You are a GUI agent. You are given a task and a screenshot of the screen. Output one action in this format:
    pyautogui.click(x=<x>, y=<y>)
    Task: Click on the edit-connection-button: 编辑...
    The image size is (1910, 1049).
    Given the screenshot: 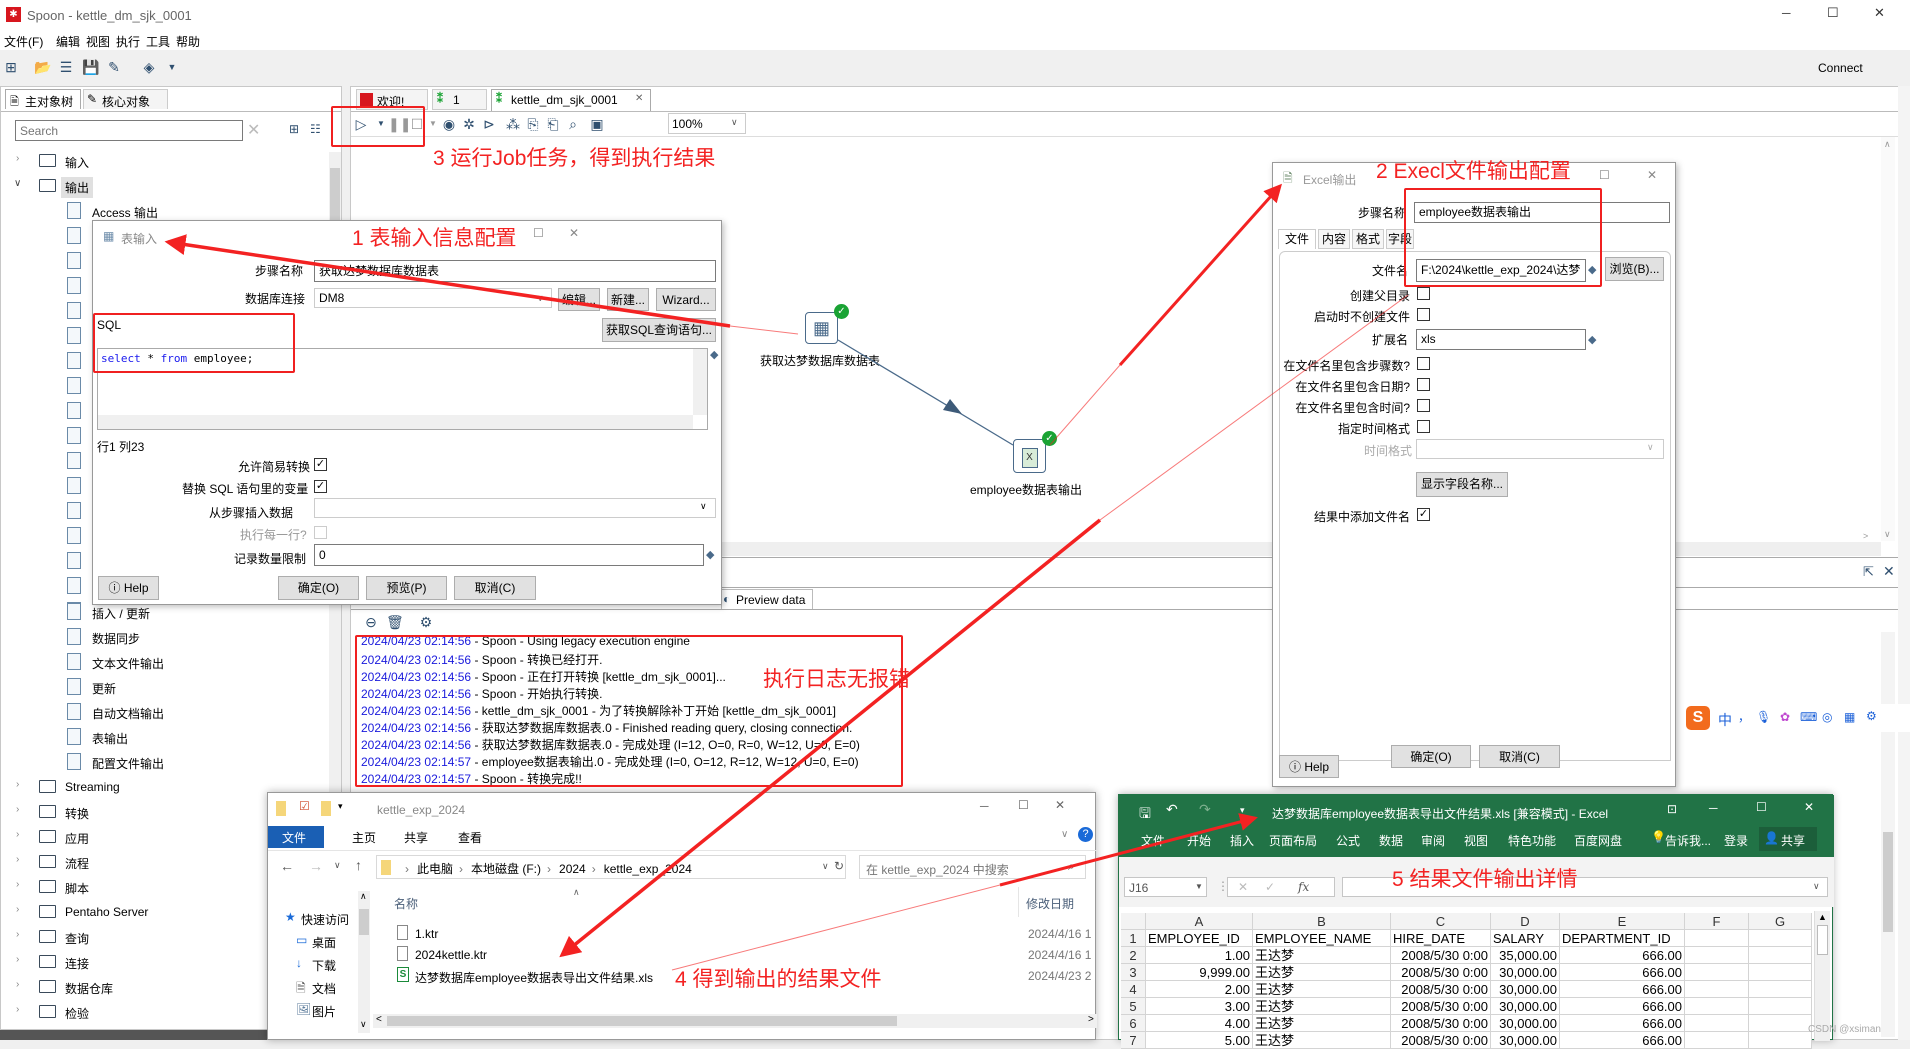 What is the action you would take?
    pyautogui.click(x=579, y=299)
    